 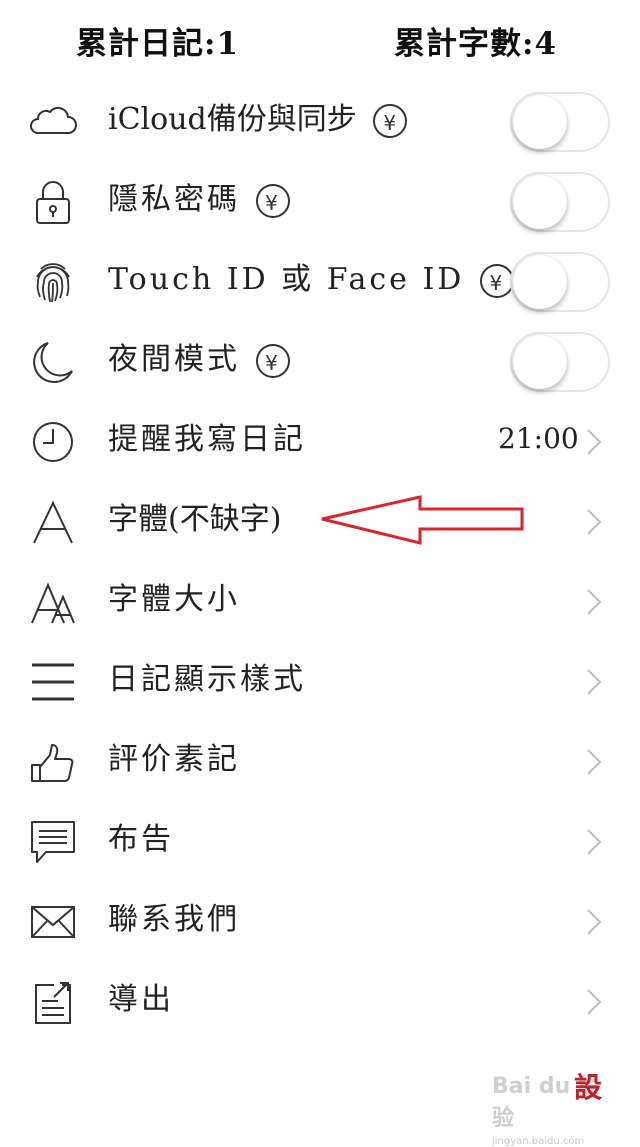 What do you see at coordinates (199, 360) in the screenshot?
I see `setting-label: 夜間模式 ¥` at bounding box center [199, 360].